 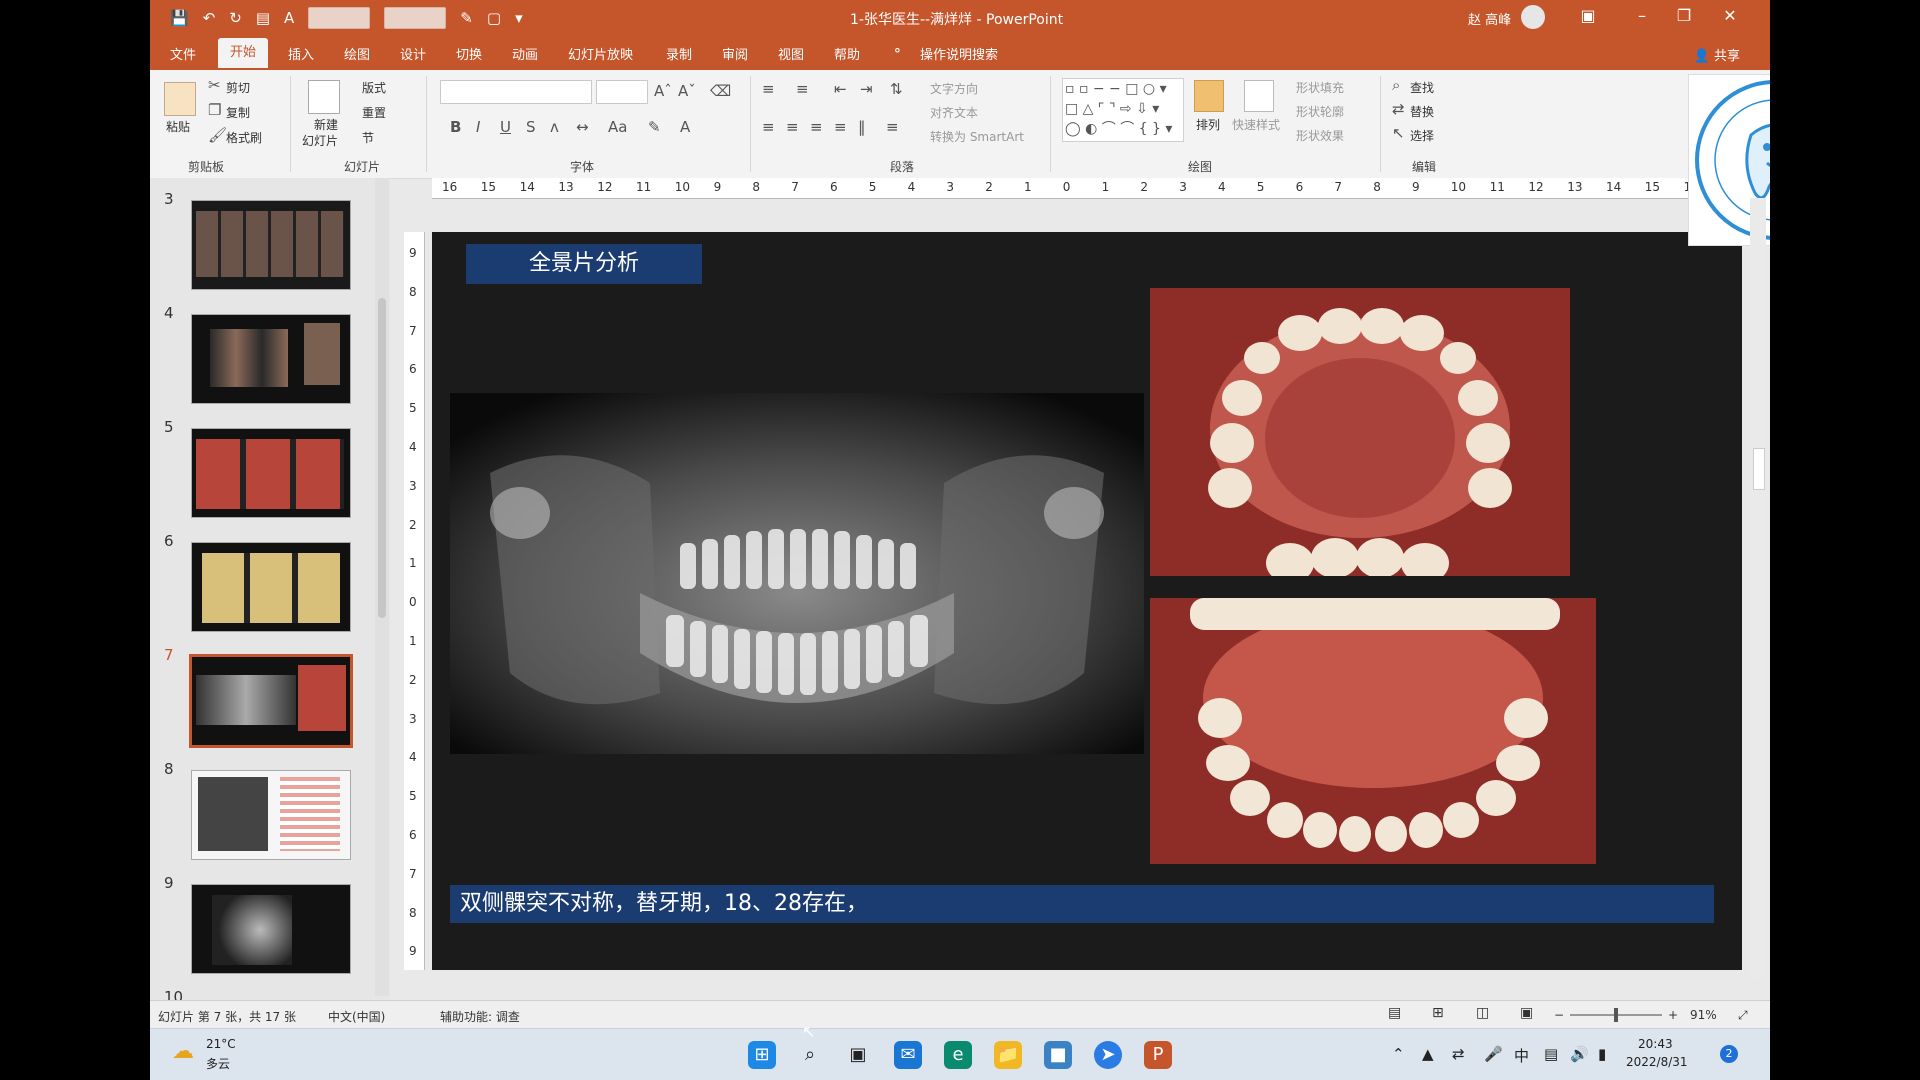 I want to click on shape-fill-button: 形状填充, so click(x=1320, y=87).